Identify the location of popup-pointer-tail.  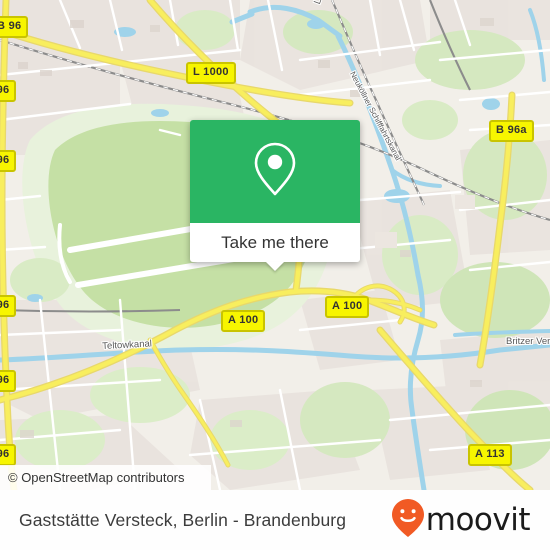
(275, 266).